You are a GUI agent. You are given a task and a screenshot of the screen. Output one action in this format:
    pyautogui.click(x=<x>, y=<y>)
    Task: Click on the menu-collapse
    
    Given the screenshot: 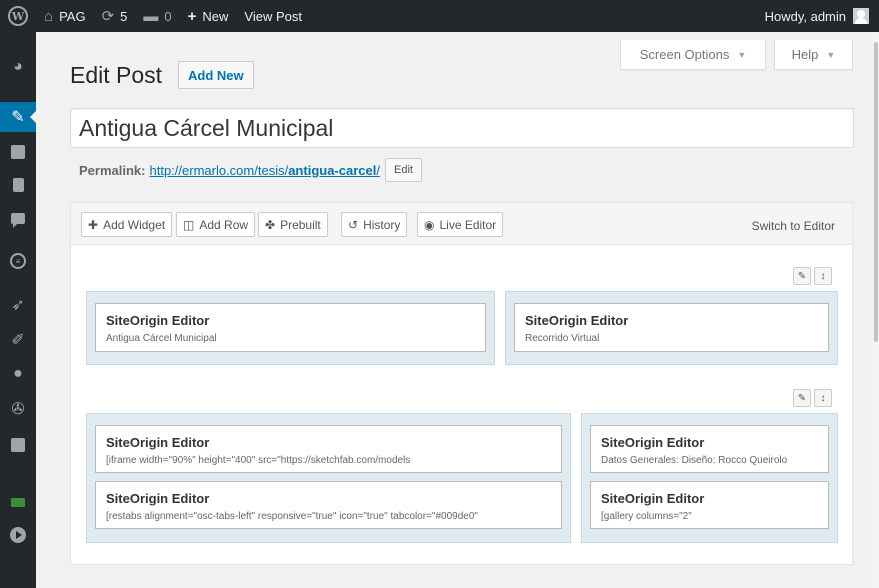 What is the action you would take?
    pyautogui.click(x=18, y=535)
    